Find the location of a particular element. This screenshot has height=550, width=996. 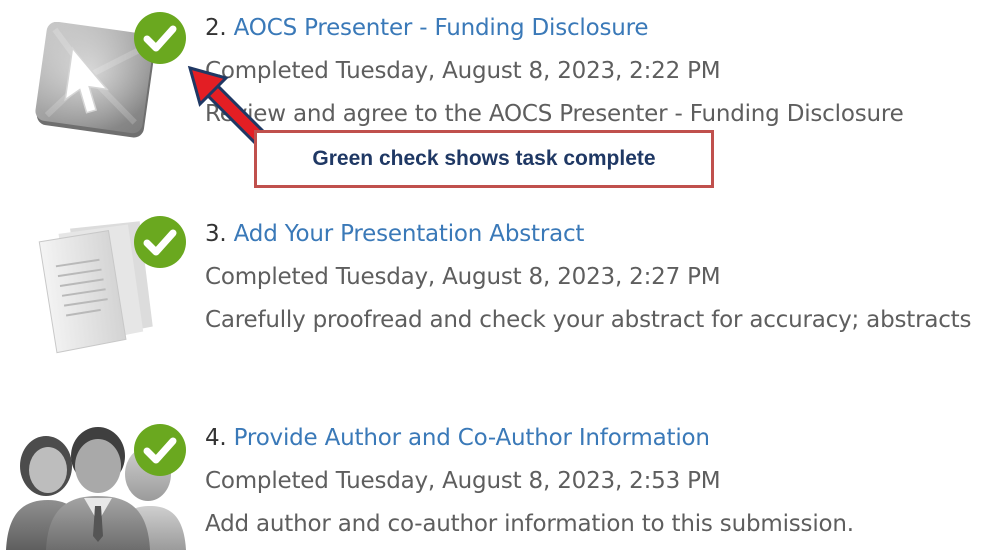

task-title-link: Add Your Presentation Abstract is located at coordinates (409, 234).